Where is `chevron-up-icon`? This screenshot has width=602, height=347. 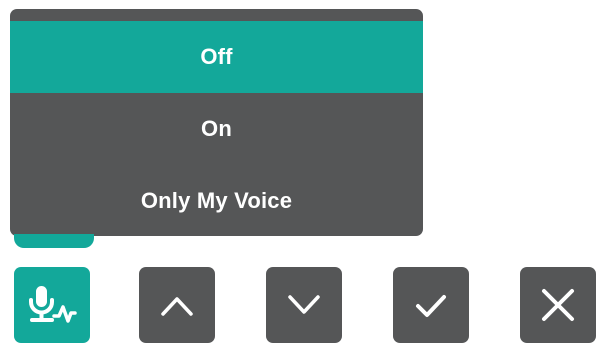
chevron-up-icon is located at coordinates (177, 306).